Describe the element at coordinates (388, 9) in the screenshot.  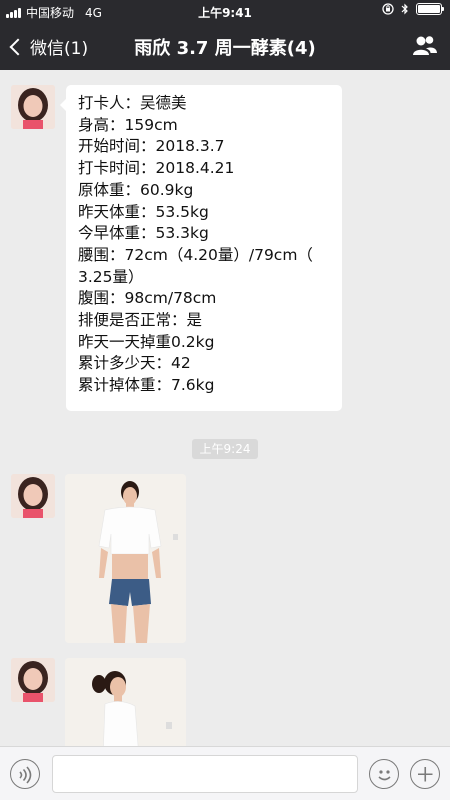
I see `rotation-lock-icon` at that location.